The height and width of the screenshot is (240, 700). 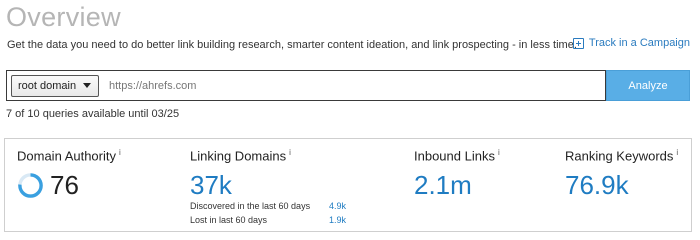 I want to click on url-input, so click(x=309, y=85).